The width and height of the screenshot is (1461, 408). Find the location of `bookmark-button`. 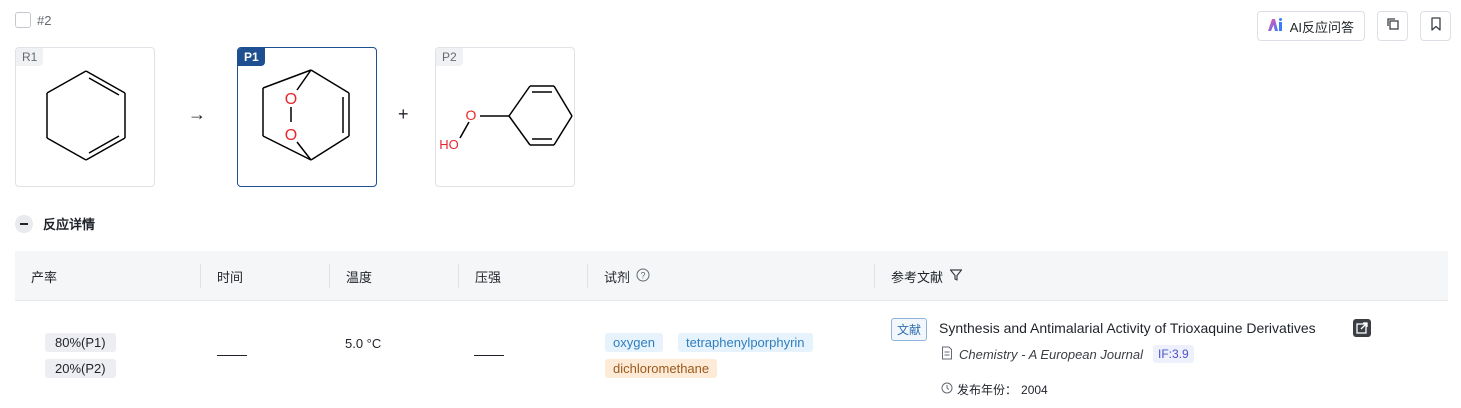

bookmark-button is located at coordinates (1435, 26).